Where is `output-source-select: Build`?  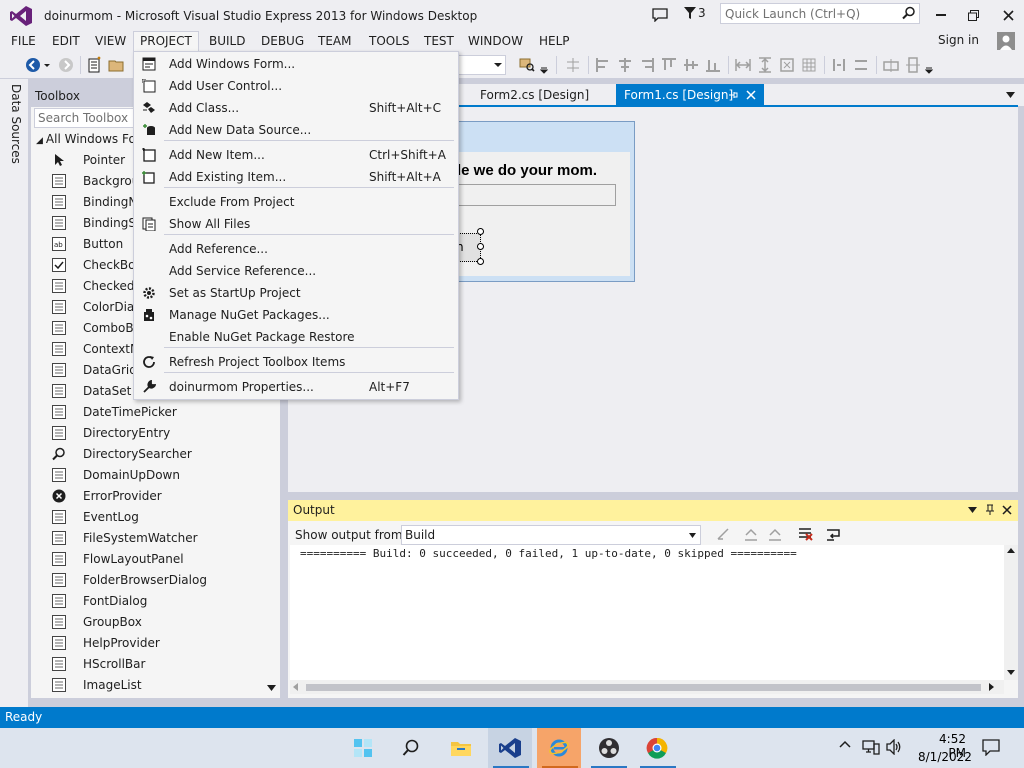
output-source-select: Build is located at coordinates (551, 535).